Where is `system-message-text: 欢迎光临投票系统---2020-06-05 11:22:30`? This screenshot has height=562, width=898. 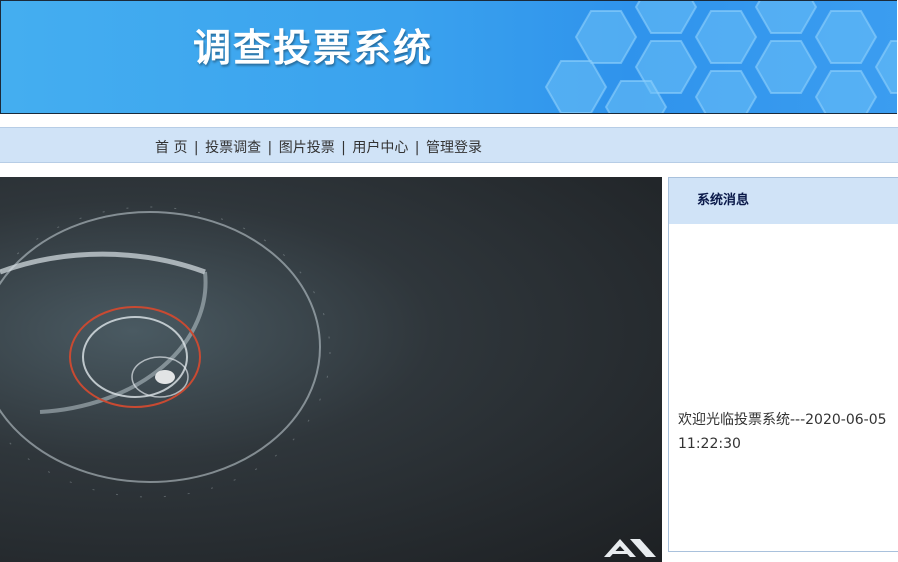
system-message-text: 欢迎光临投票系统---2020-06-05 11:22:30 is located at coordinates (788, 432).